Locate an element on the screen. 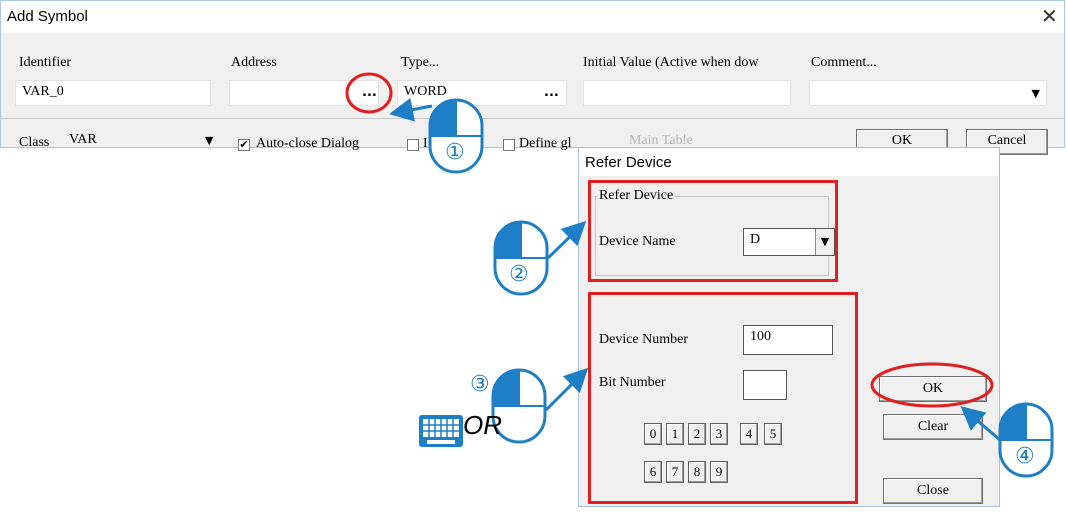 This screenshot has width=1067, height=519. mouse-icon-step4 is located at coordinates (1007, 440).